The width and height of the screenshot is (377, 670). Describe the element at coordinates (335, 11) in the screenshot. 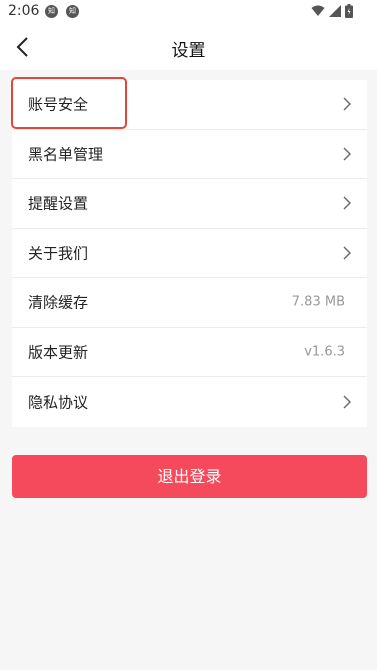

I see `signal-icon` at that location.